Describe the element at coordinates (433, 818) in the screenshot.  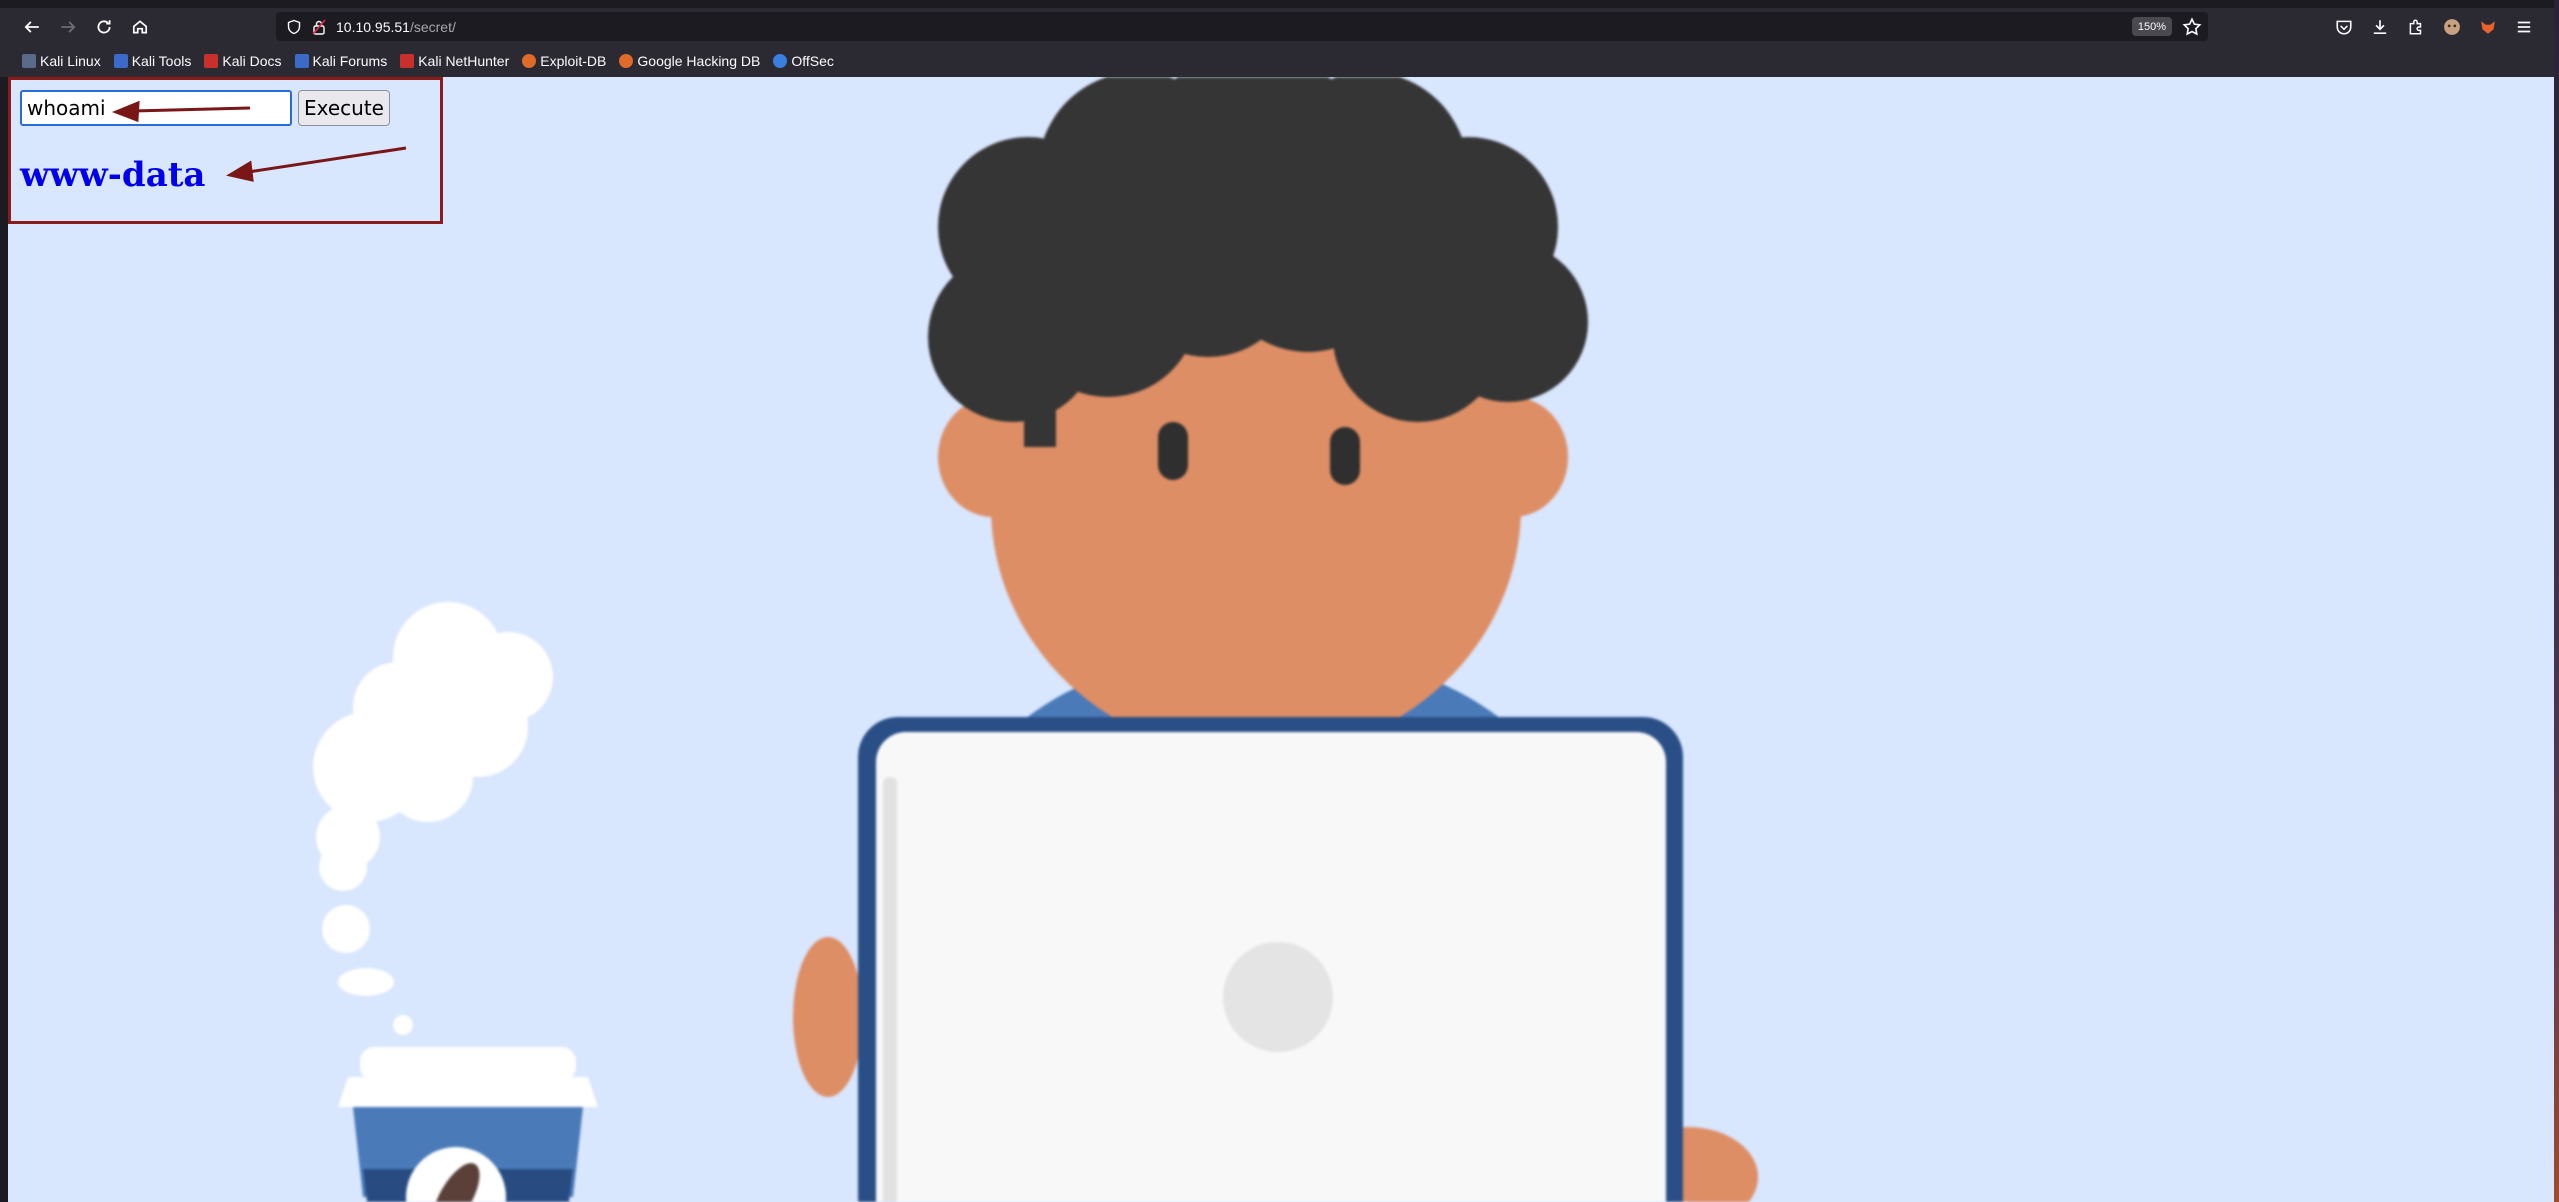
I see `steam-clouds` at that location.